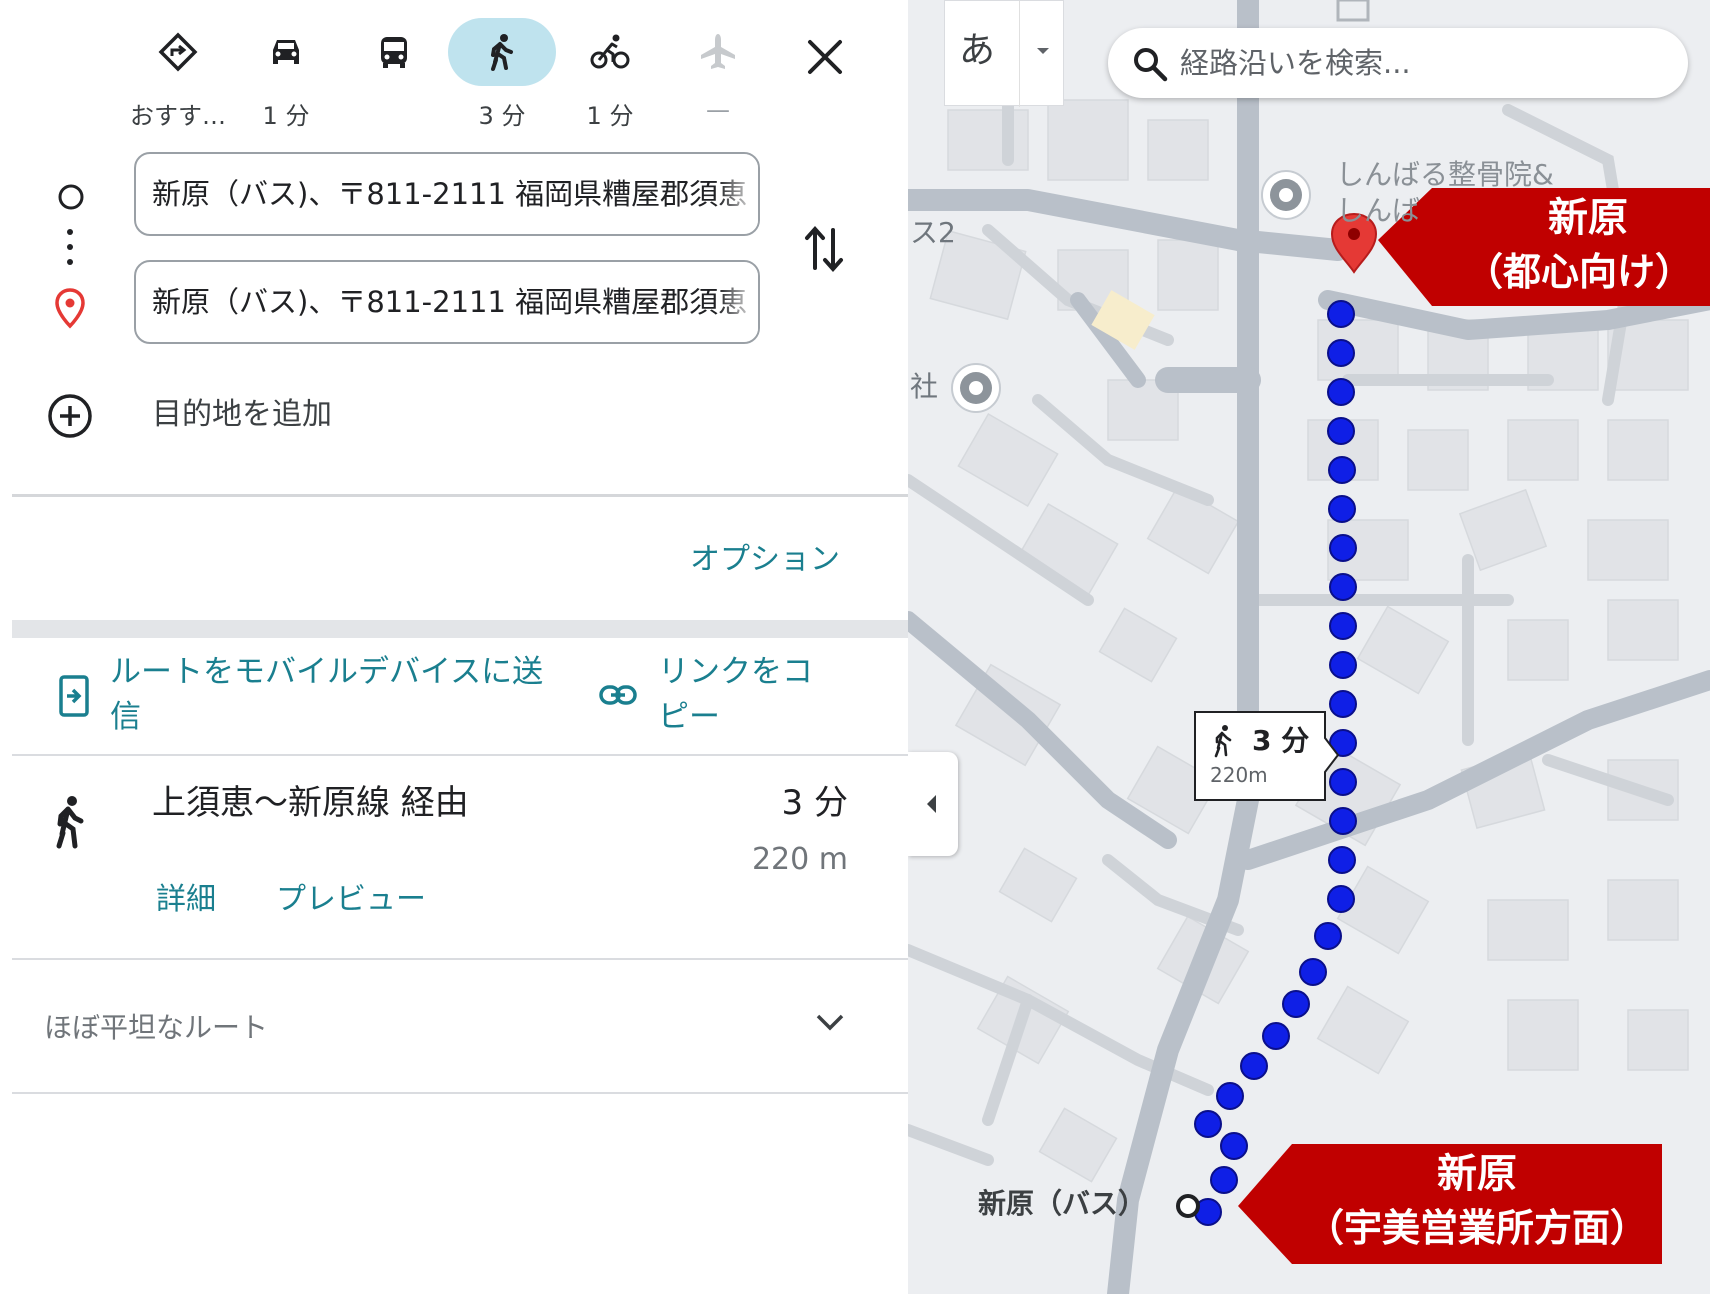 Image resolution: width=1710 pixels, height=1294 pixels. I want to click on annotation-top-line1: 新原, so click(1588, 218).